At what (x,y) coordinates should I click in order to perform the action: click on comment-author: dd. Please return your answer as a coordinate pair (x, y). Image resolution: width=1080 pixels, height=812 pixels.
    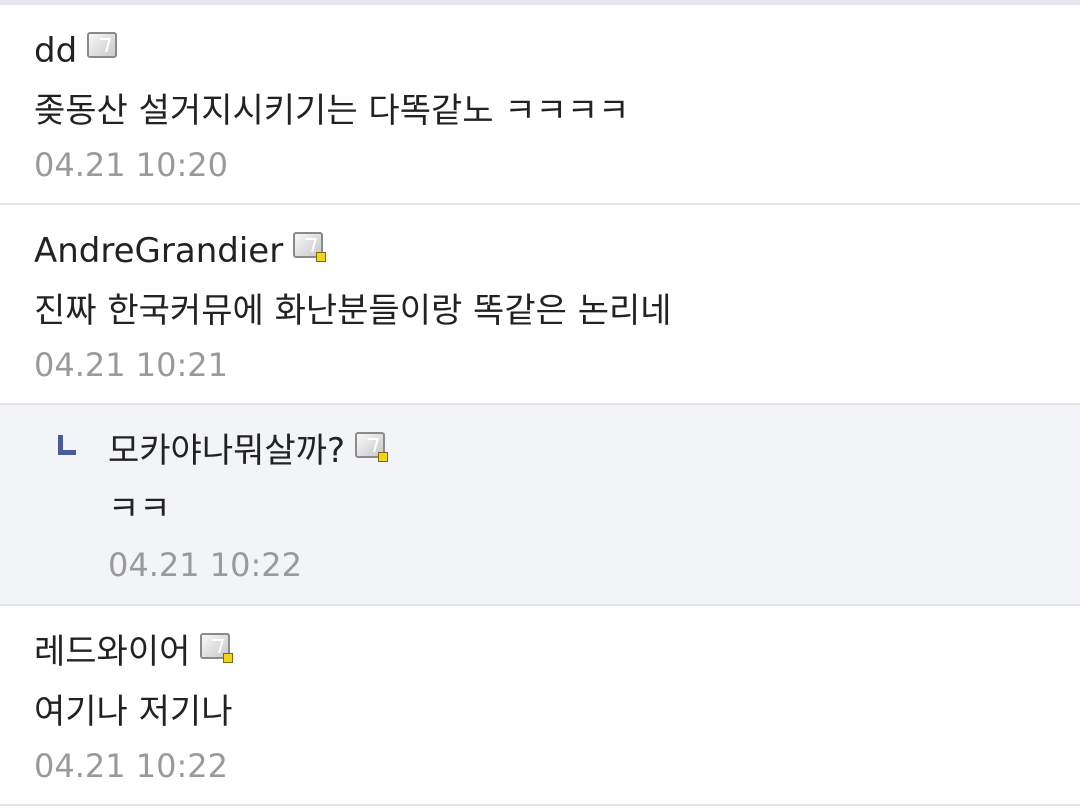
    Looking at the image, I should click on (55, 51).